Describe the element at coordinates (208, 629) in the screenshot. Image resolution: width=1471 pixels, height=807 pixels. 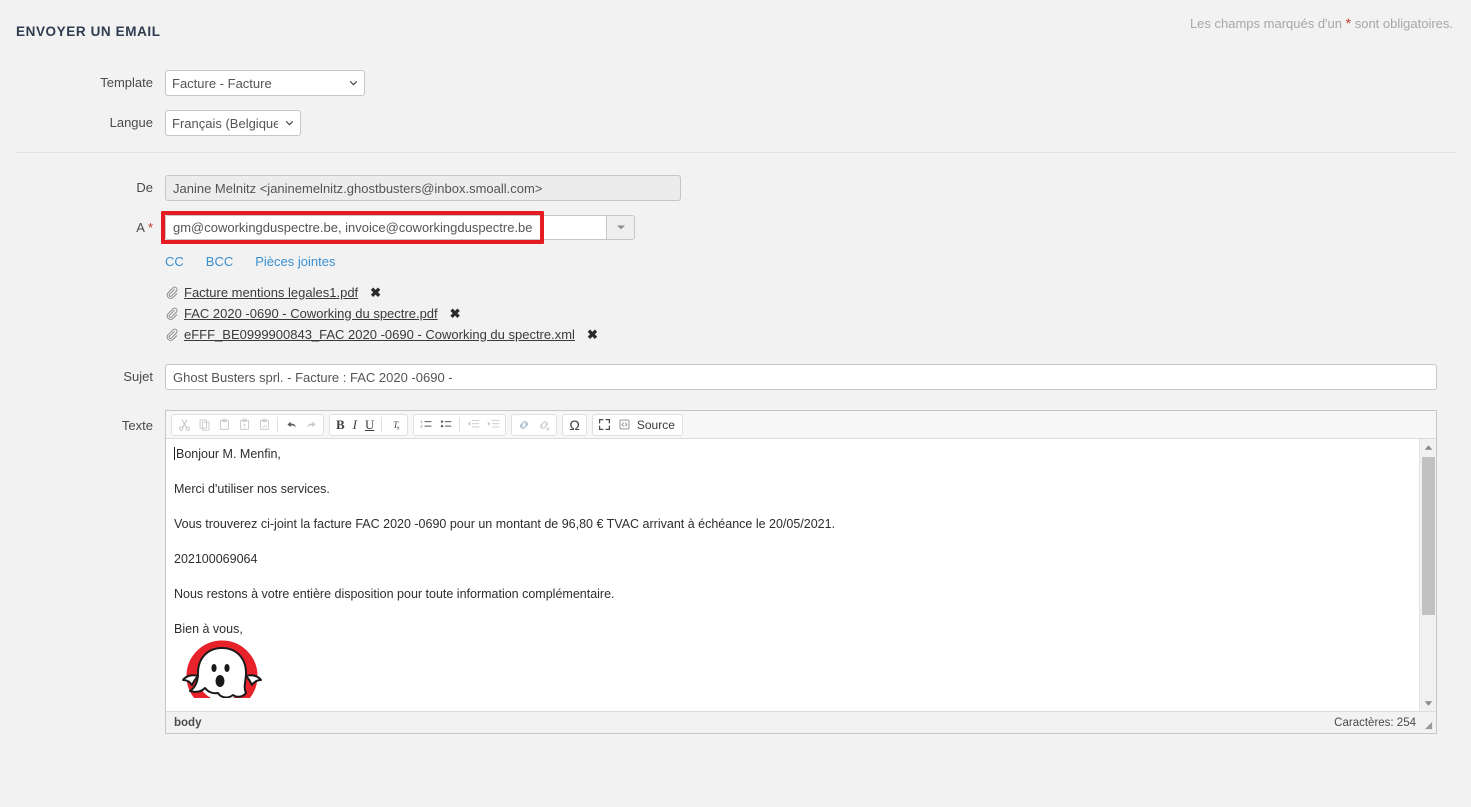
I see `editor-paragraph: Bien à vous,` at that location.